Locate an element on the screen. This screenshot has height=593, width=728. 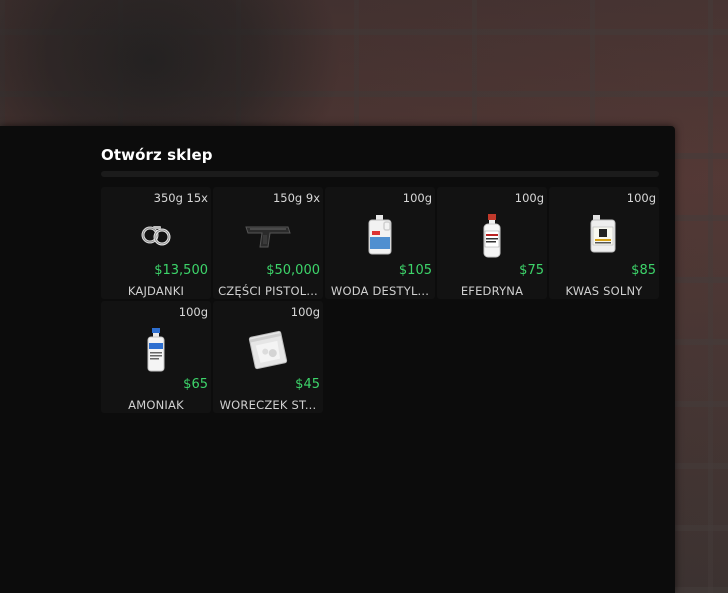
pistol-parts-icon is located at coordinates (268, 239).